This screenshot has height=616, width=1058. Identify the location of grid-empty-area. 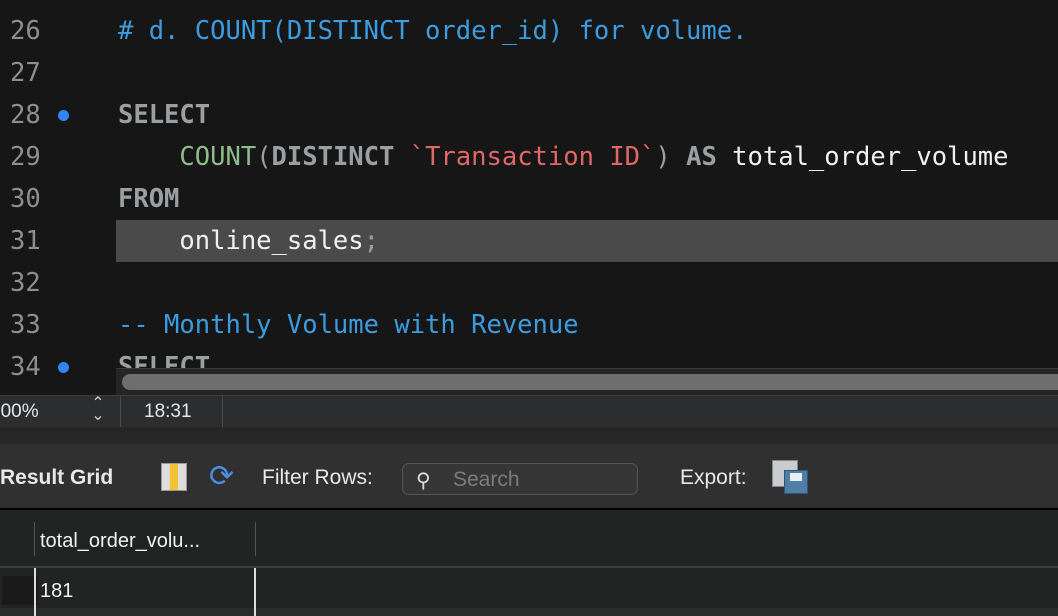
(529, 612).